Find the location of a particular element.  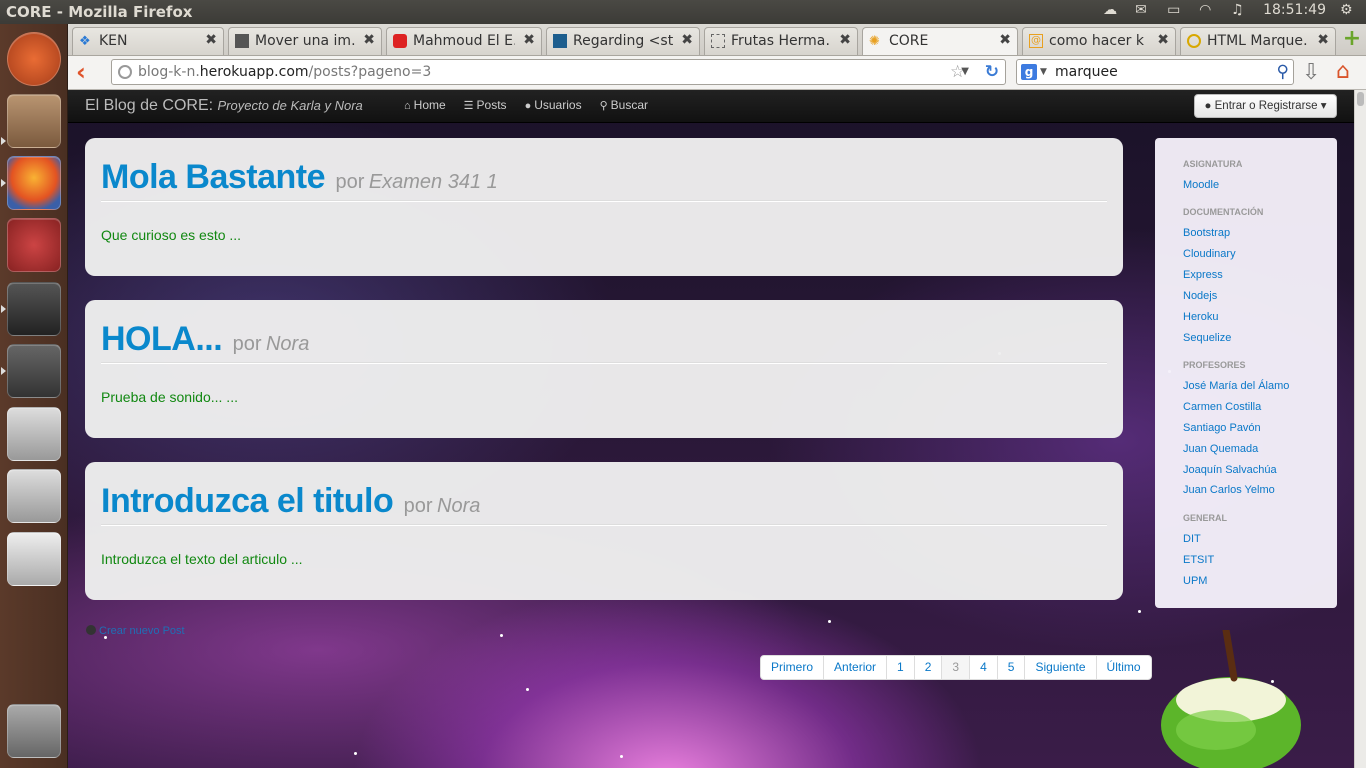

login-register-button: ● Entrar o Registrarse ▾ is located at coordinates (1265, 106).